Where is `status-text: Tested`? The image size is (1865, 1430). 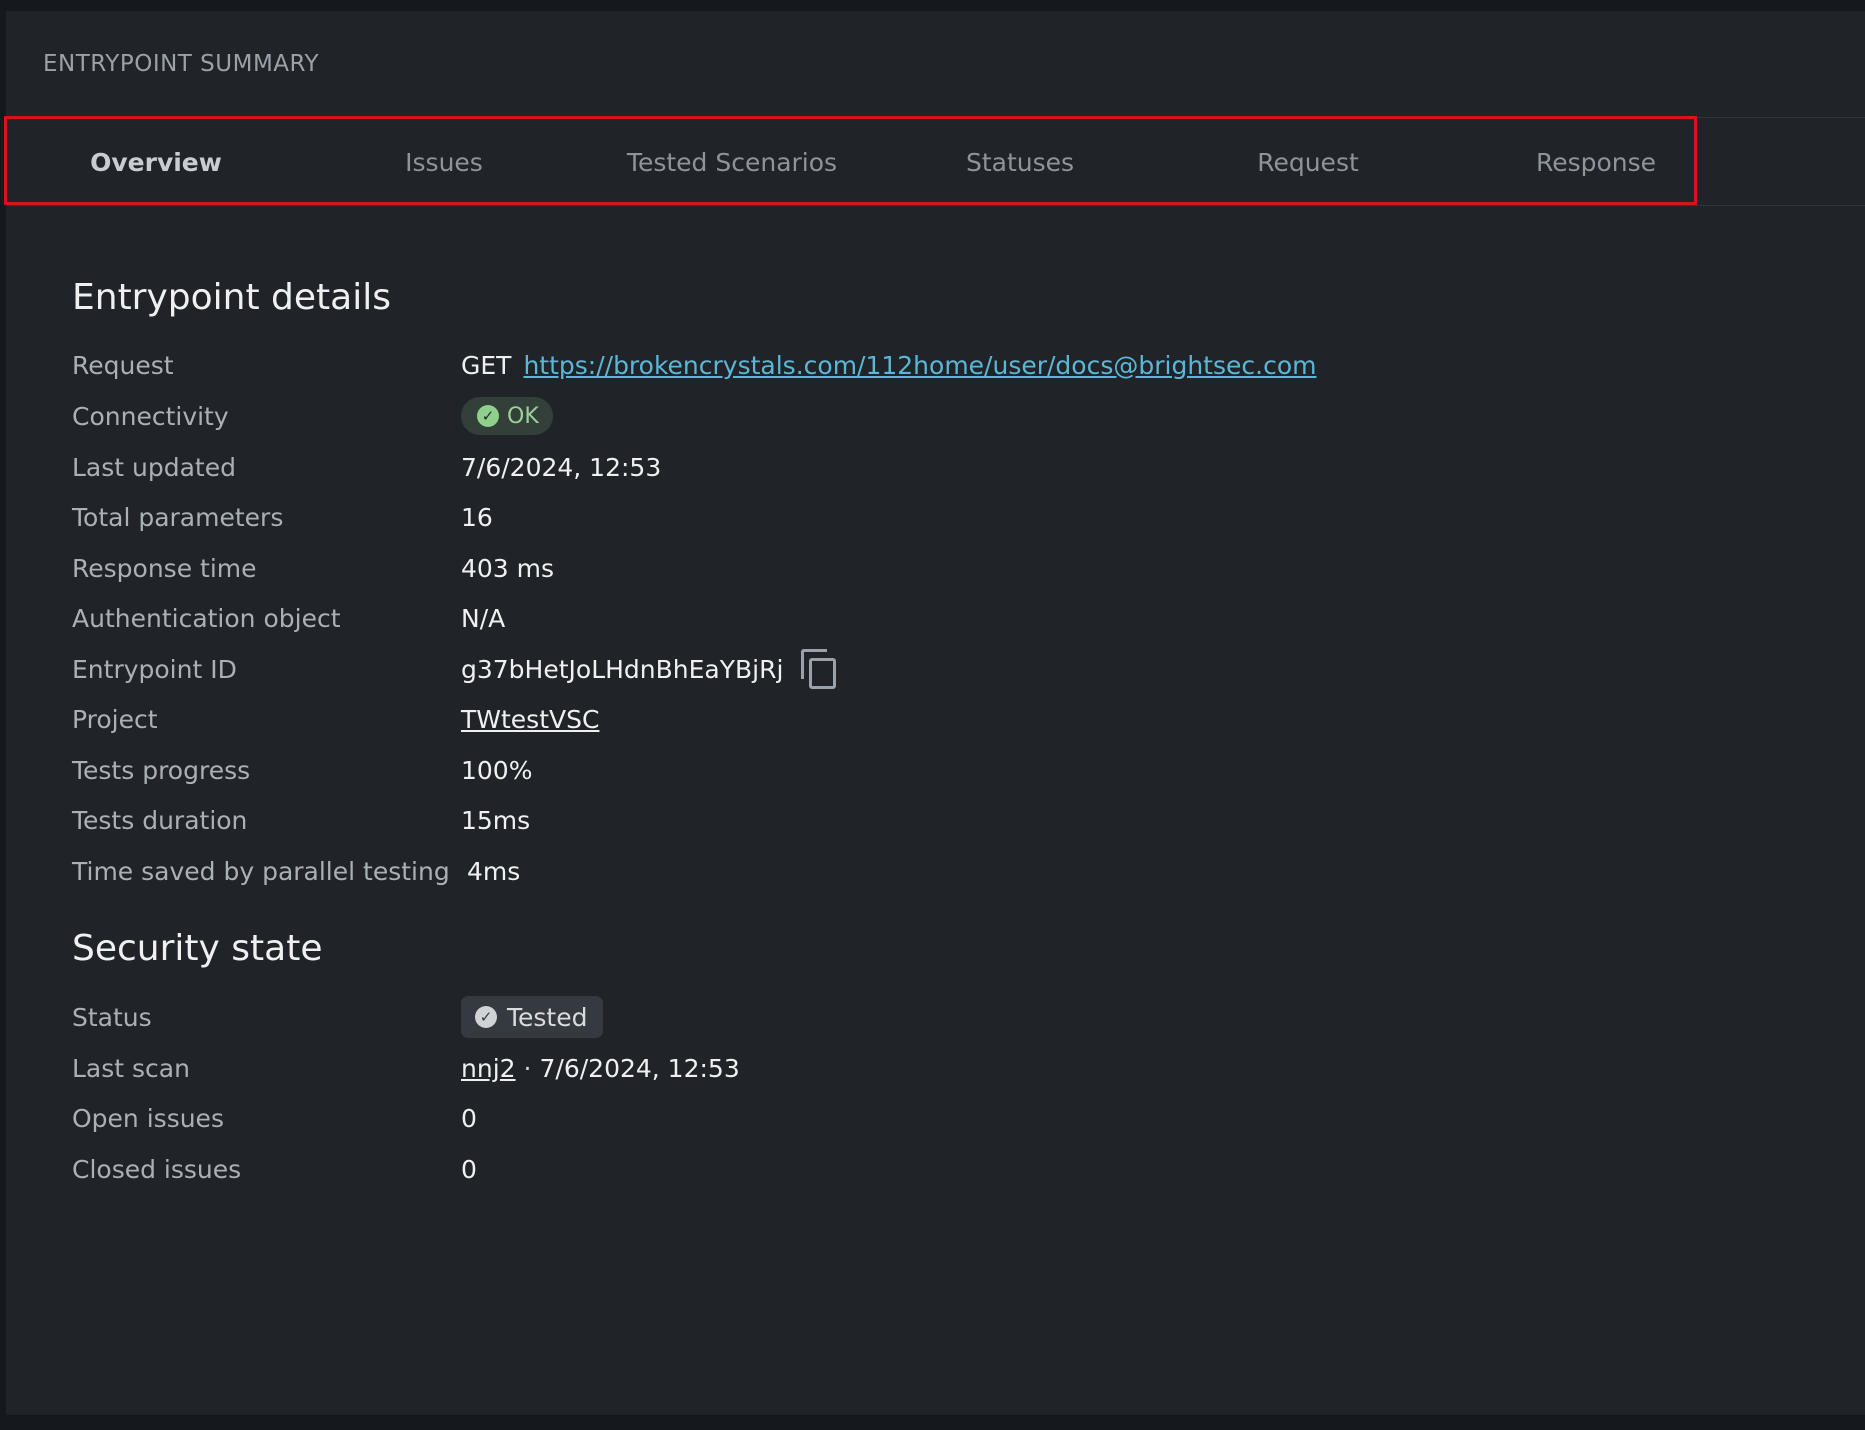
status-text: Tested is located at coordinates (547, 1017).